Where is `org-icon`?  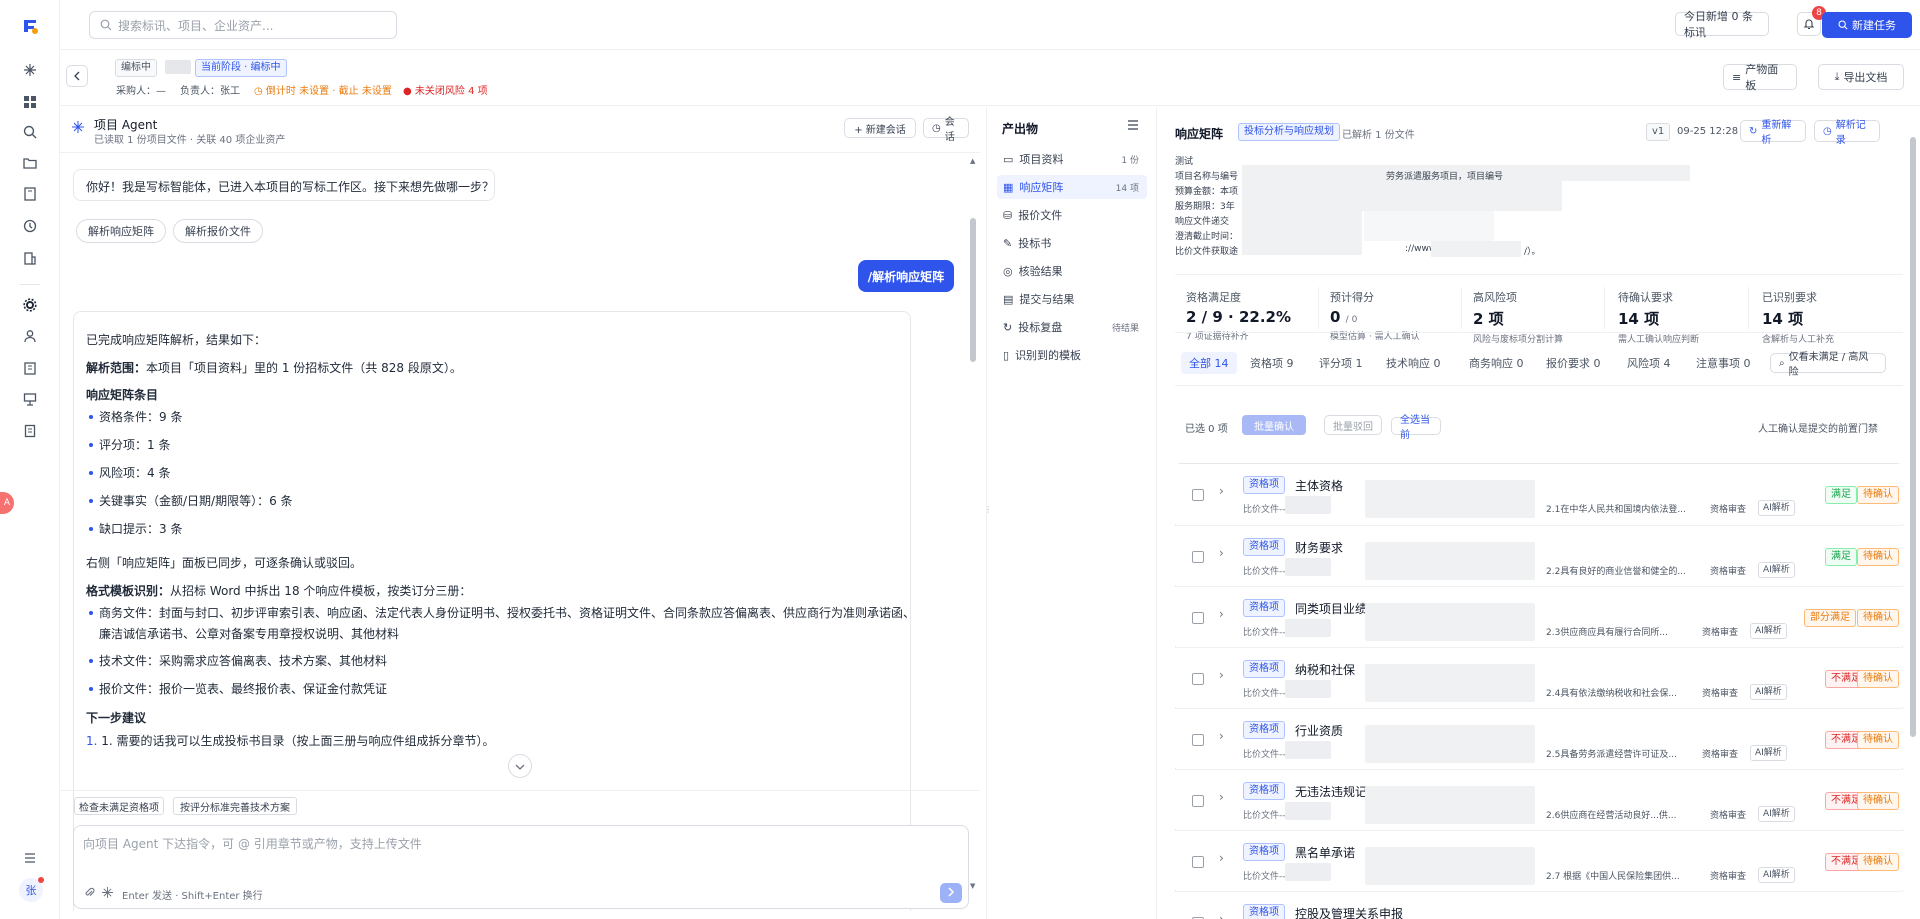 org-icon is located at coordinates (30, 368).